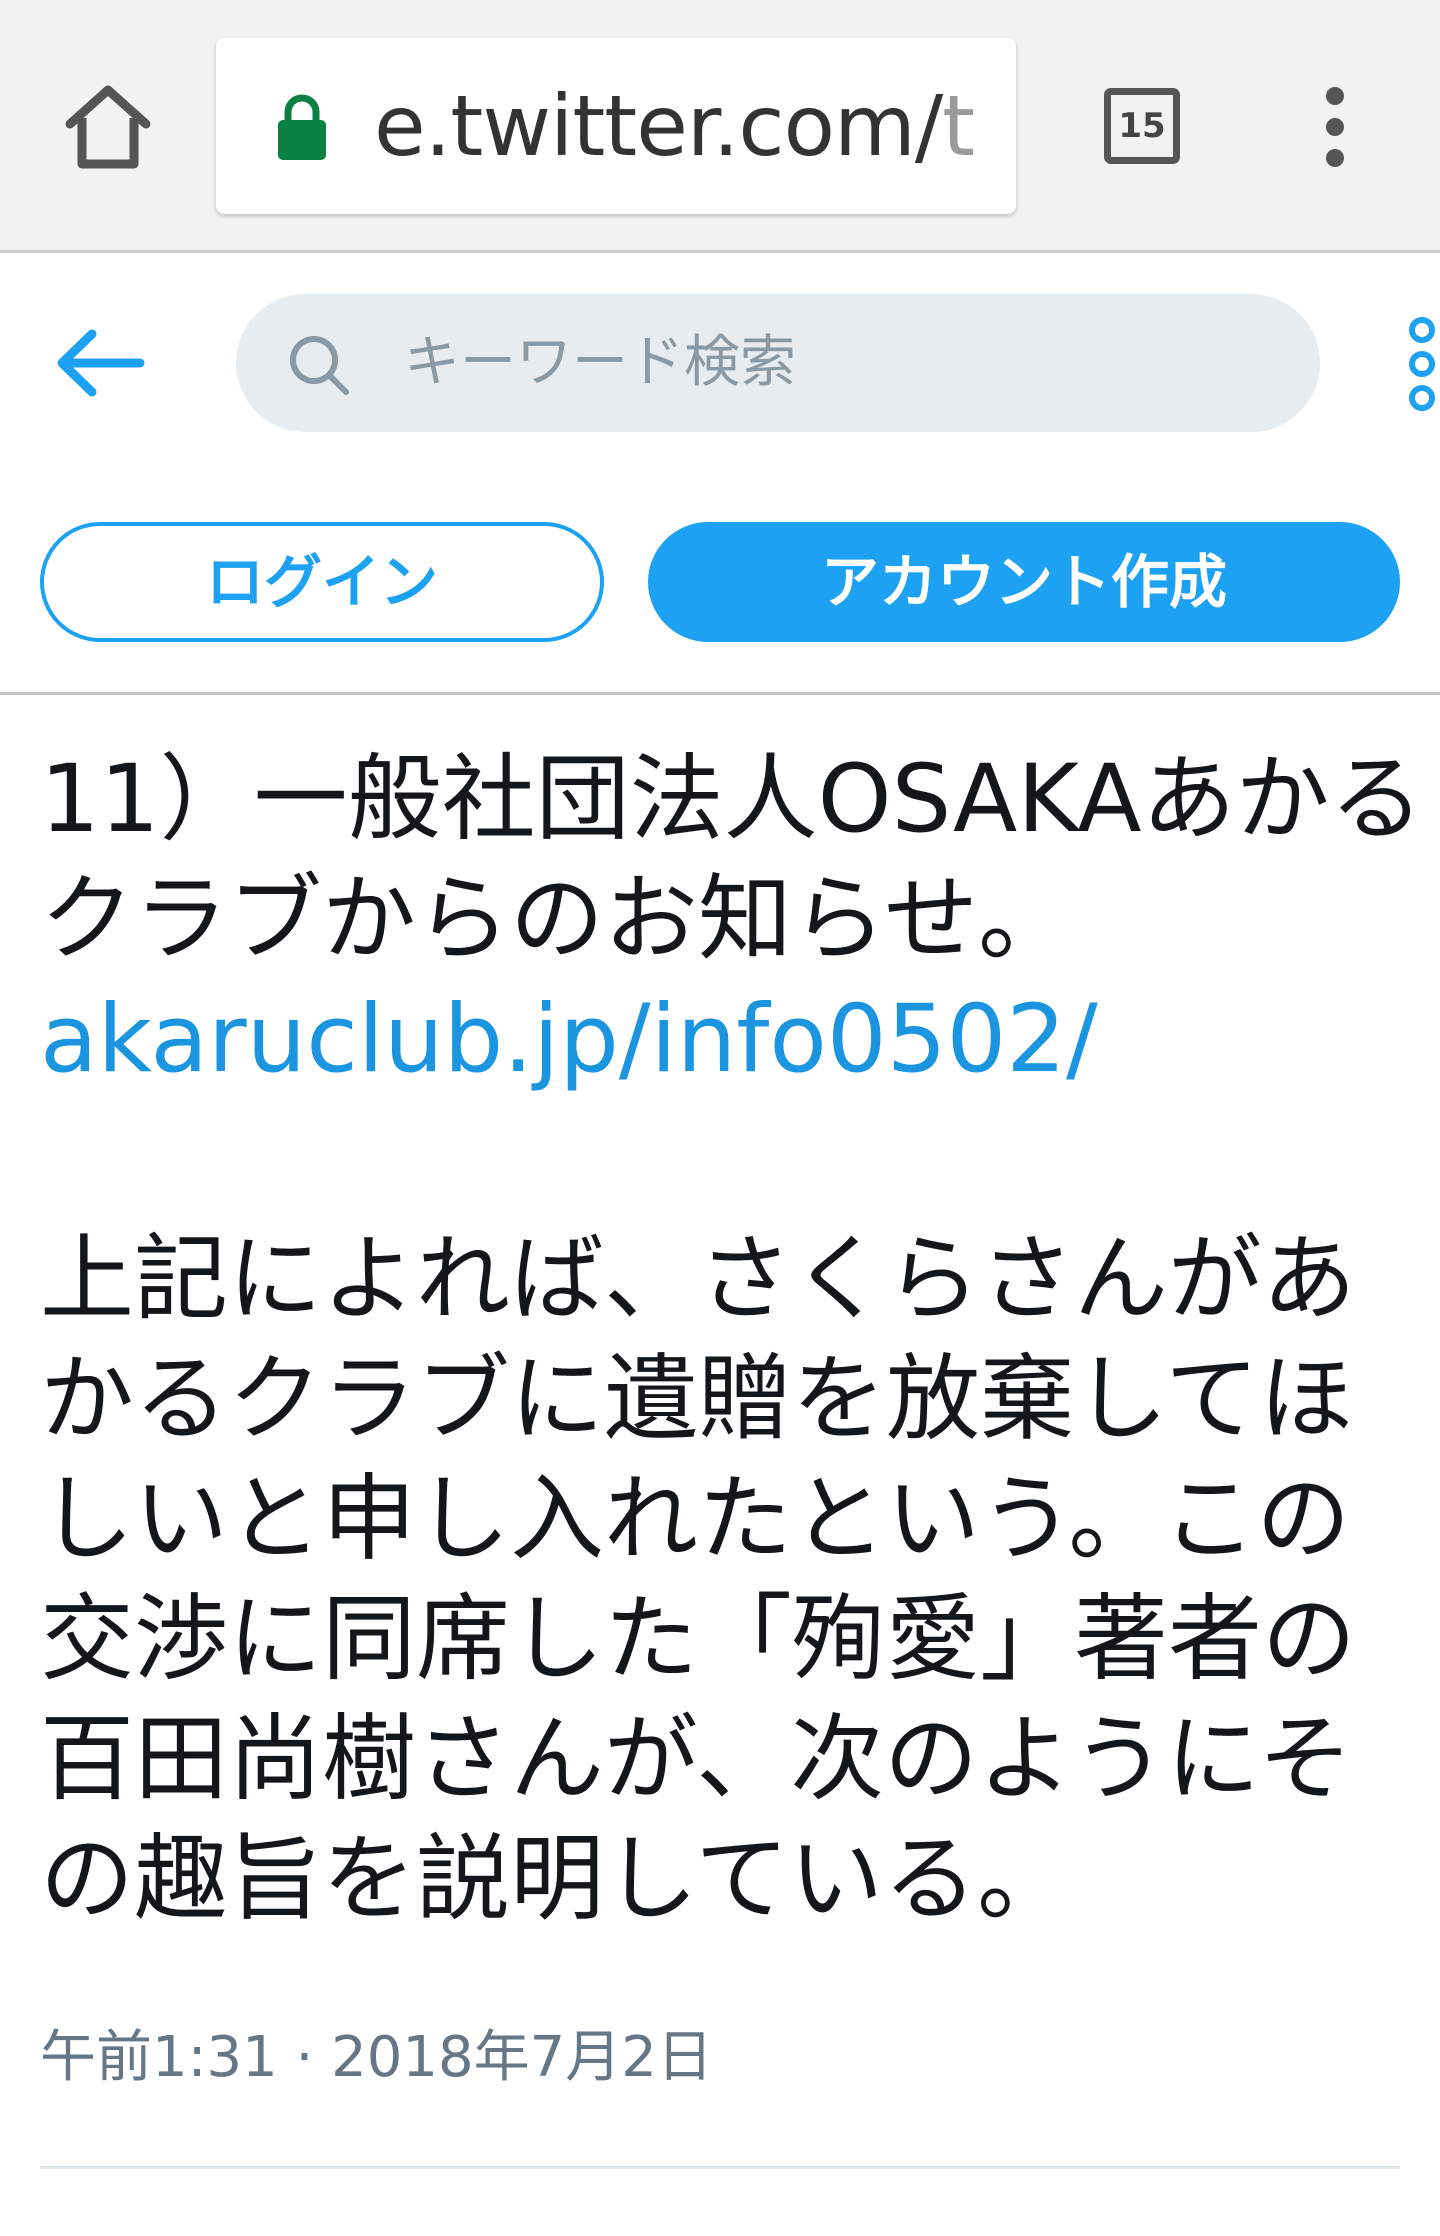  Describe the element at coordinates (720, 693) in the screenshot. I see `header-divider` at that location.